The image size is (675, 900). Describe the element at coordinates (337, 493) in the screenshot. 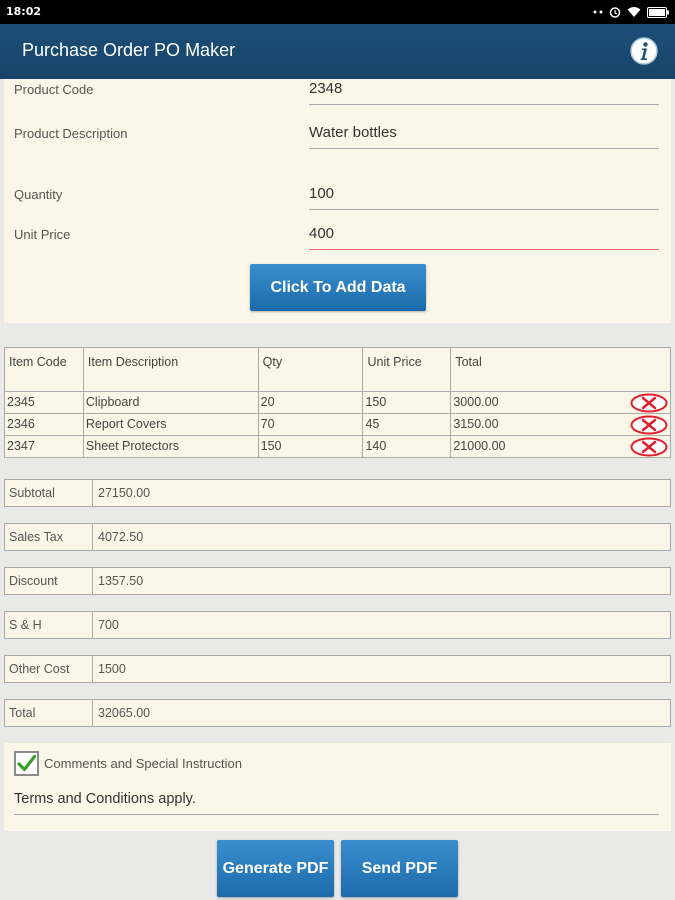

I see `subtotal-row: Subtotal 27150.00` at that location.